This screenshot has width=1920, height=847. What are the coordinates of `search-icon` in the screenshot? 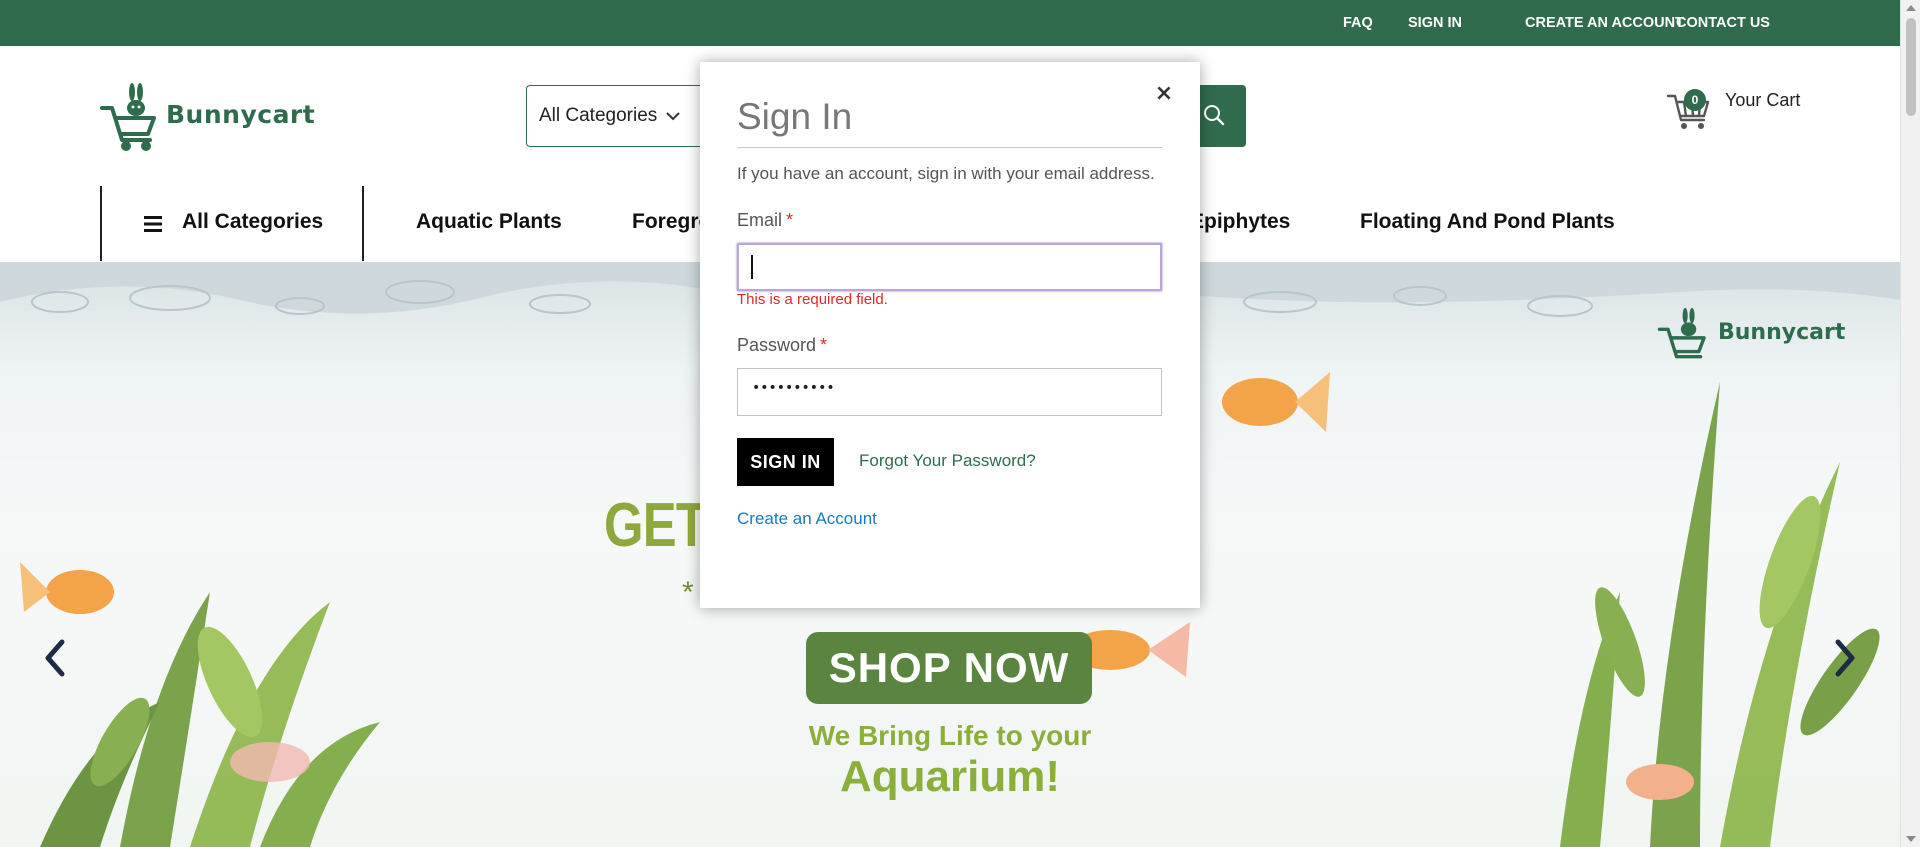 It's located at (1214, 115).